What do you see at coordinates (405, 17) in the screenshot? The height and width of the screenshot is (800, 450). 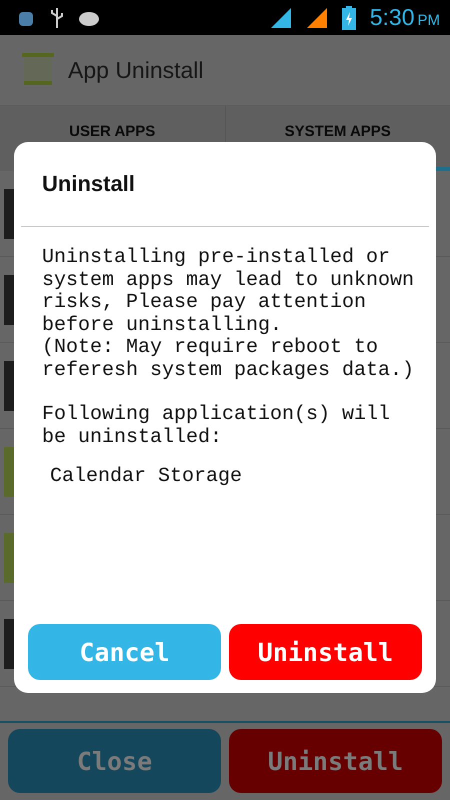 I see `clock: 5:30 PM` at bounding box center [405, 17].